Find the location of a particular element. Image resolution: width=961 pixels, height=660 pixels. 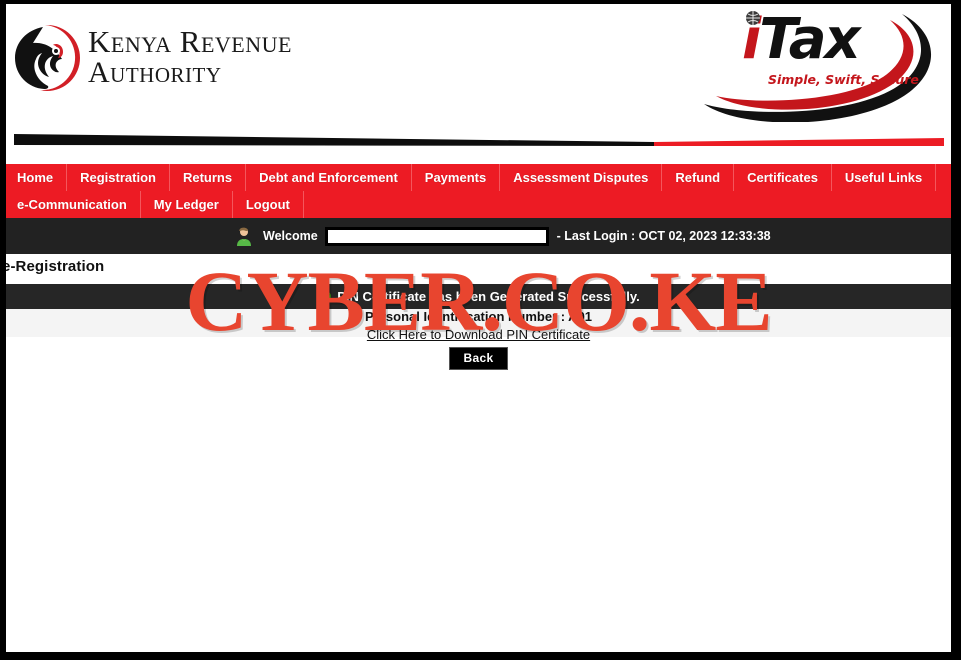

nav-item-useful-links: Useful Links is located at coordinates (884, 177).